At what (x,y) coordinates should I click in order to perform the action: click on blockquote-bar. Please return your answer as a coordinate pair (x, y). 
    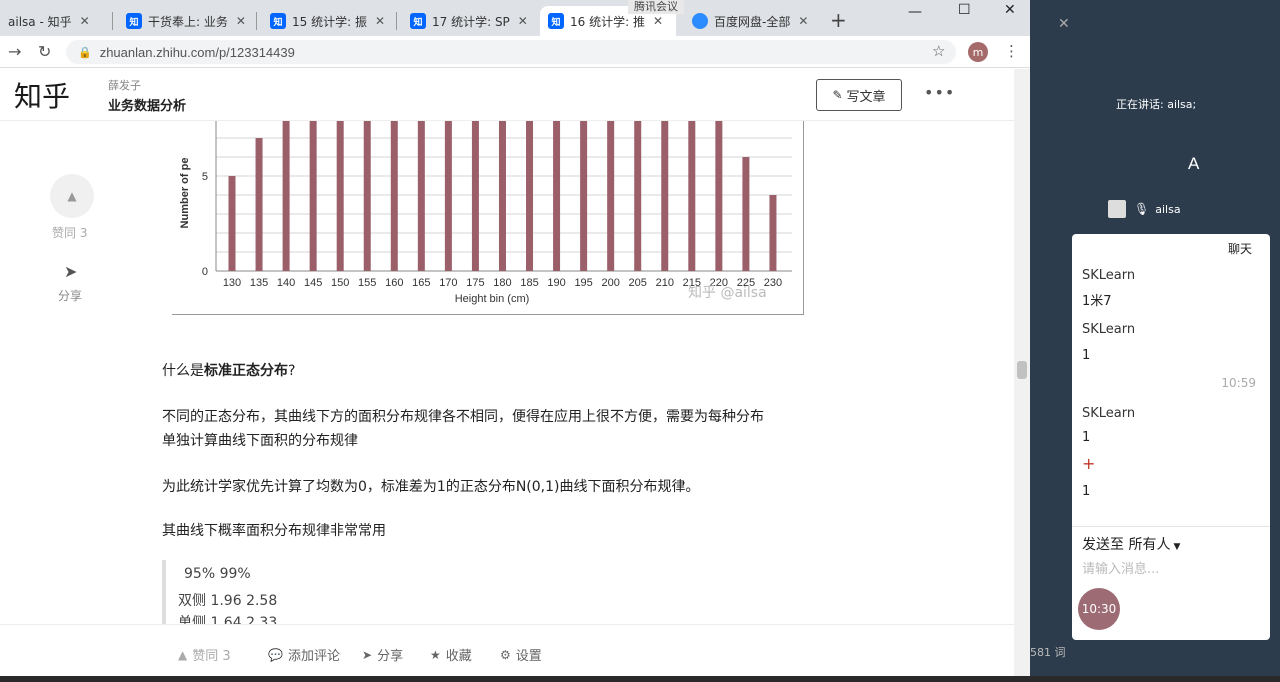
    Looking at the image, I should click on (164, 592).